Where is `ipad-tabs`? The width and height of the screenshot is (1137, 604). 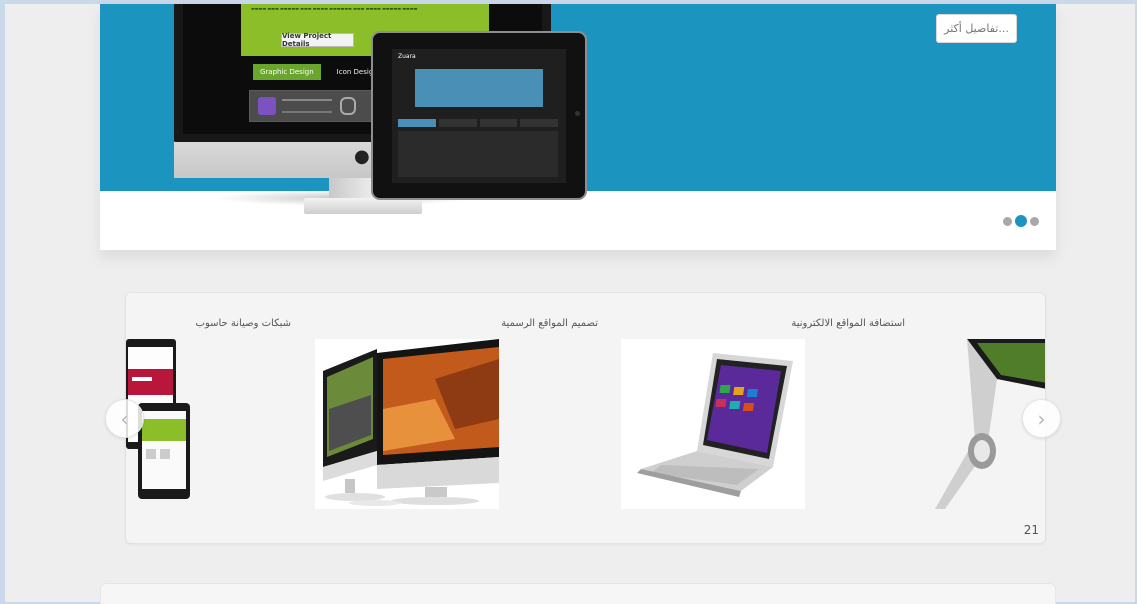
ipad-tabs is located at coordinates (478, 123).